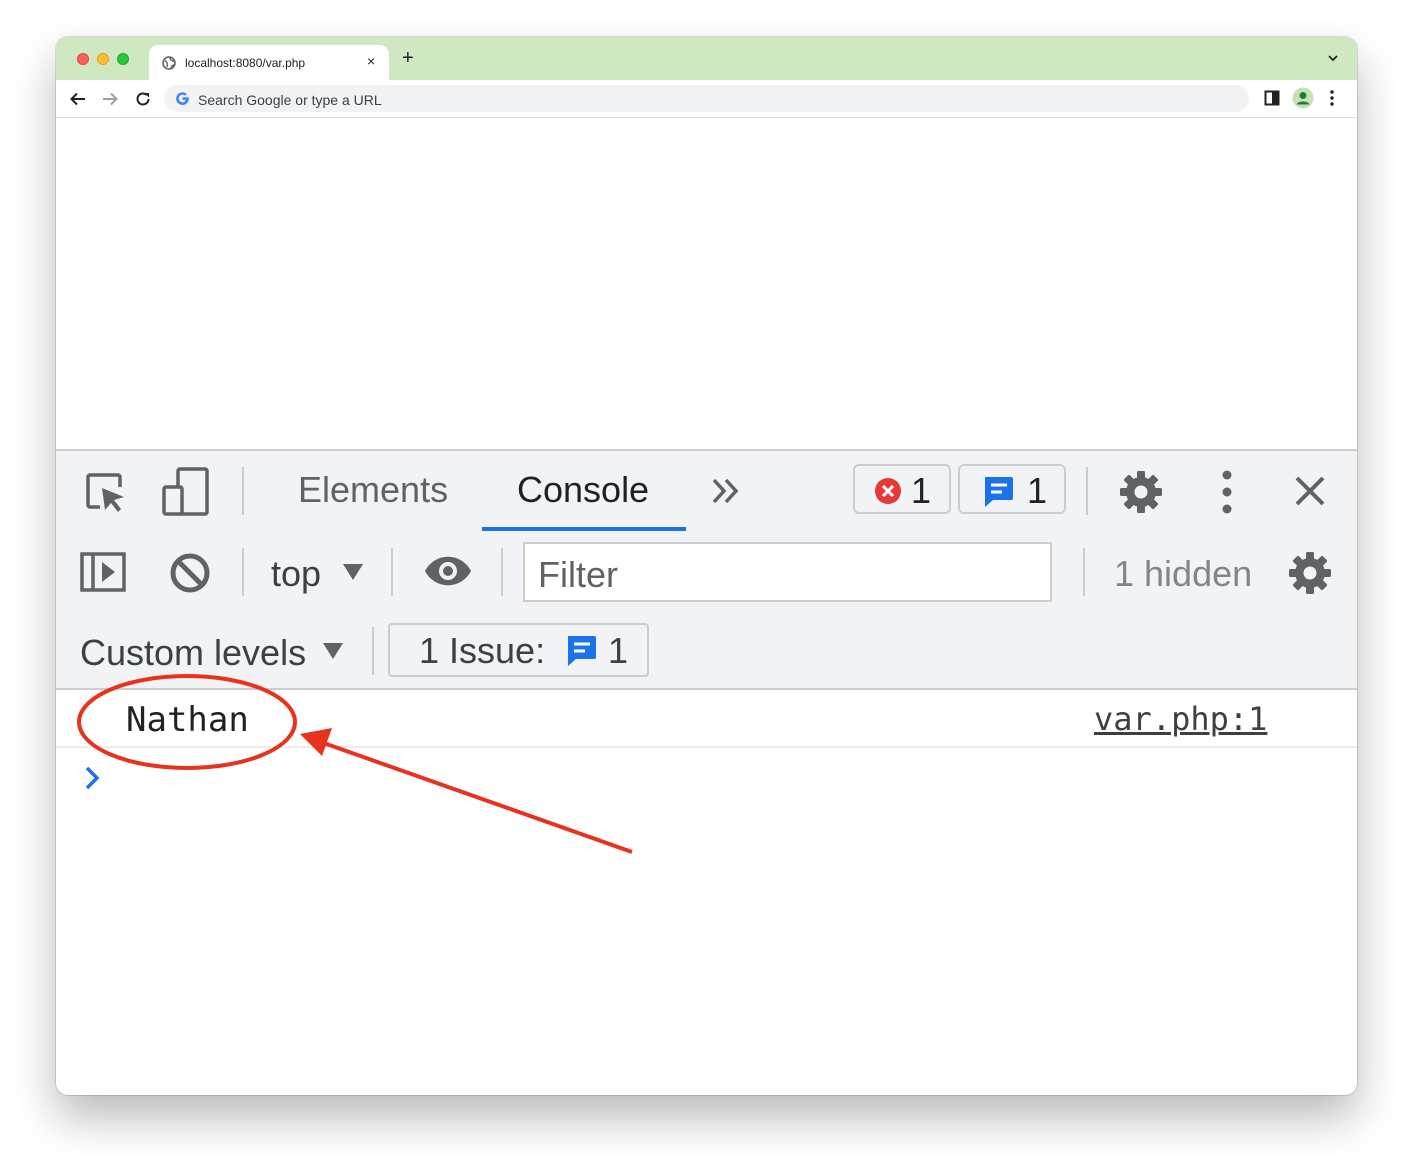 This screenshot has width=1413, height=1170. Describe the element at coordinates (787, 572) in the screenshot. I see `filter-input: Filter` at that location.